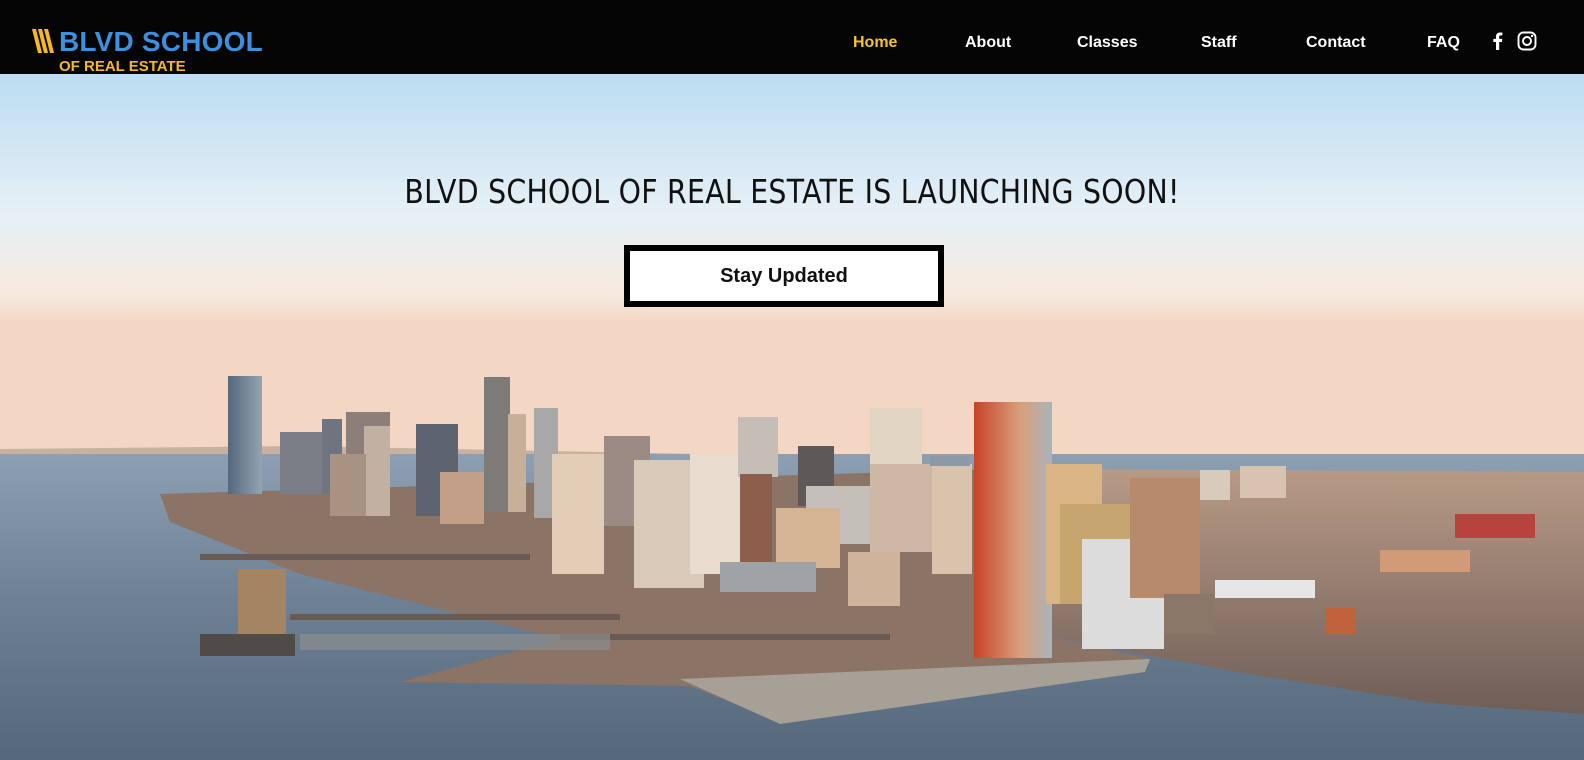  Describe the element at coordinates (1498, 41) in the screenshot. I see `facebook-icon` at that location.